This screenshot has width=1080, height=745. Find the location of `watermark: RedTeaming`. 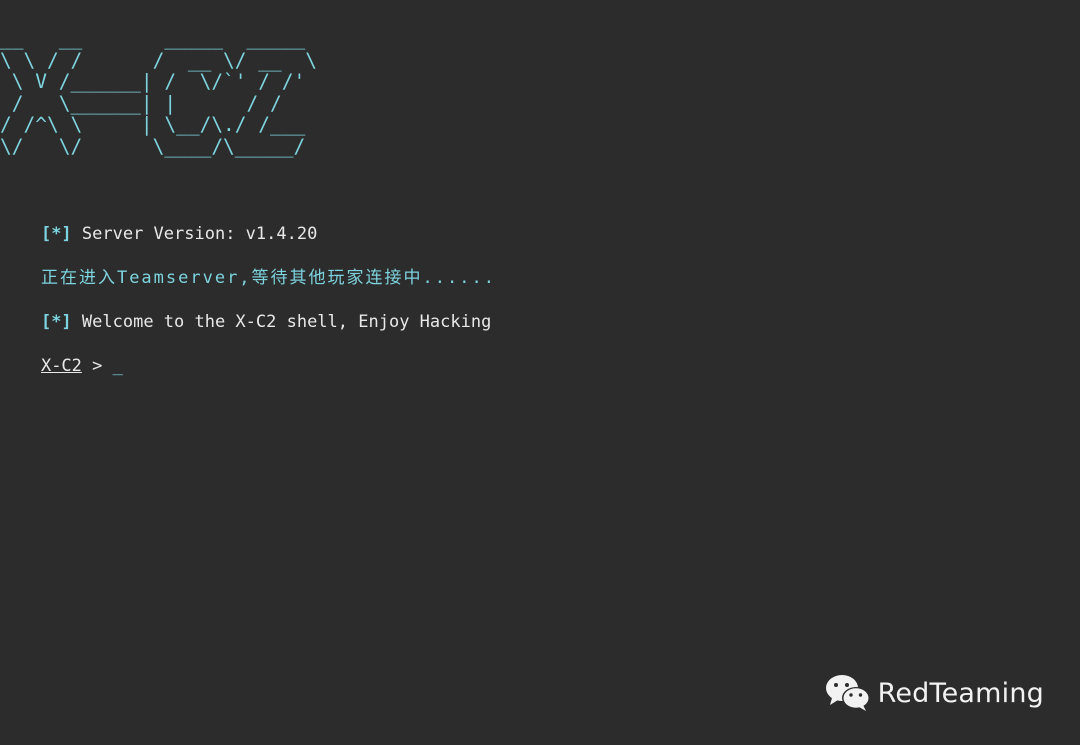

watermark: RedTeaming is located at coordinates (934, 693).